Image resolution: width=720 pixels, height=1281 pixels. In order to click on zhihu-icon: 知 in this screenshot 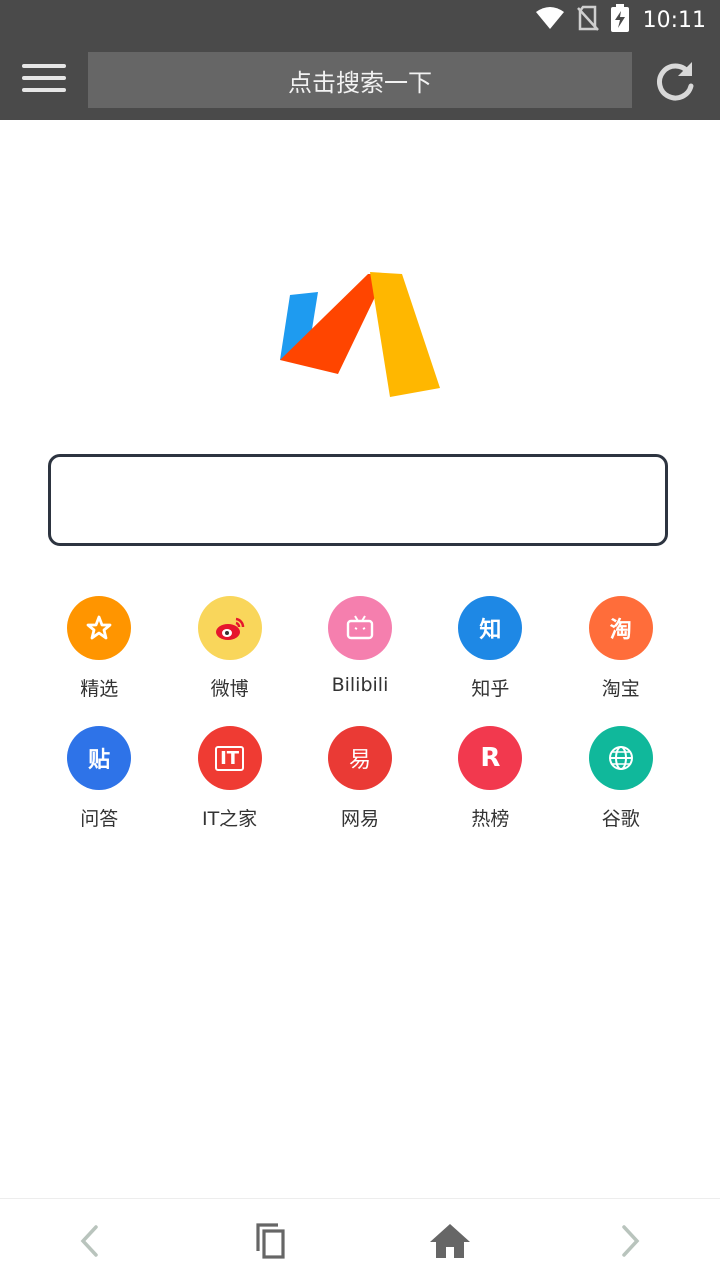, I will do `click(490, 628)`.